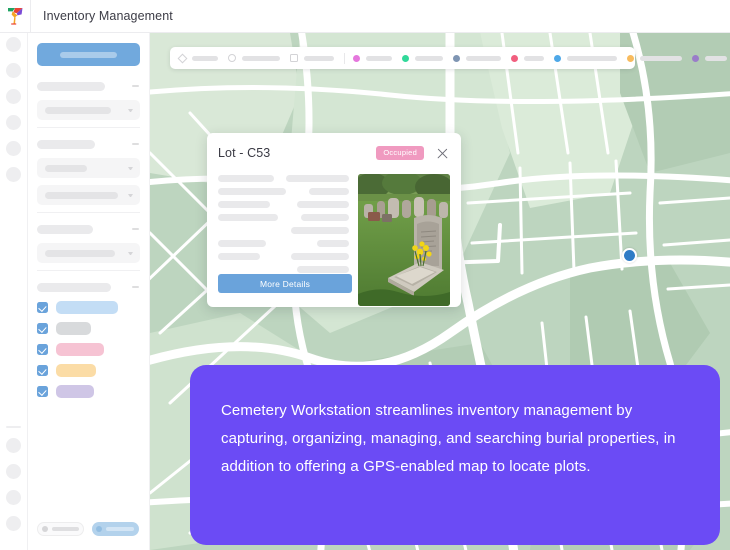 The image size is (730, 550). What do you see at coordinates (334, 153) in the screenshot?
I see `lot-popup-header: Lot - C53 Occupied` at bounding box center [334, 153].